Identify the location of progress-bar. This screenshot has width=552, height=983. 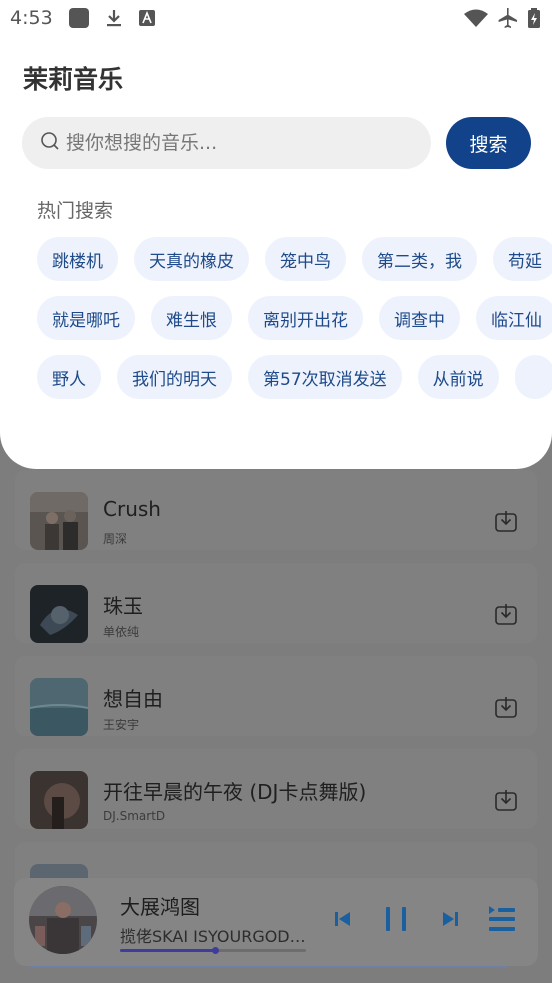
(213, 950).